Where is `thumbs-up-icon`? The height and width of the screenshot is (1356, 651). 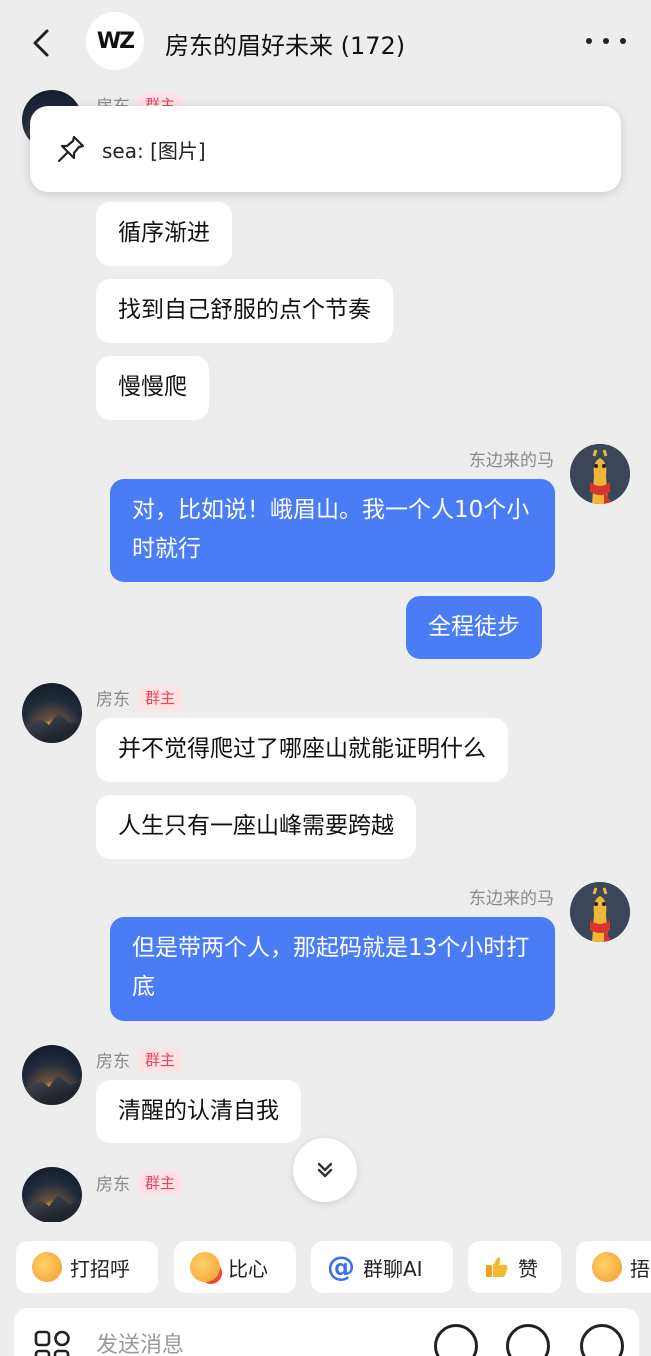 thumbs-up-icon is located at coordinates (497, 1267).